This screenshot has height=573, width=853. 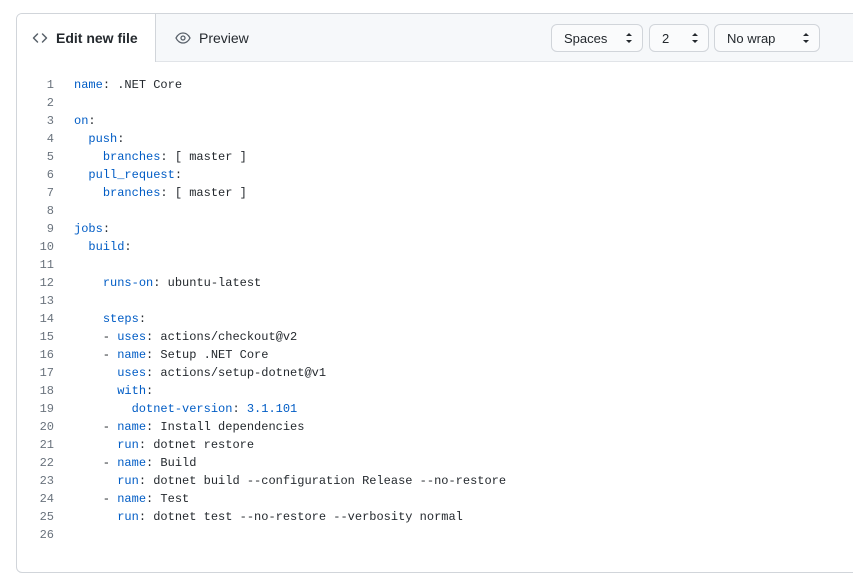 What do you see at coordinates (186, 337) in the screenshot?
I see `code-text: - uses: actions/checkout@v2` at bounding box center [186, 337].